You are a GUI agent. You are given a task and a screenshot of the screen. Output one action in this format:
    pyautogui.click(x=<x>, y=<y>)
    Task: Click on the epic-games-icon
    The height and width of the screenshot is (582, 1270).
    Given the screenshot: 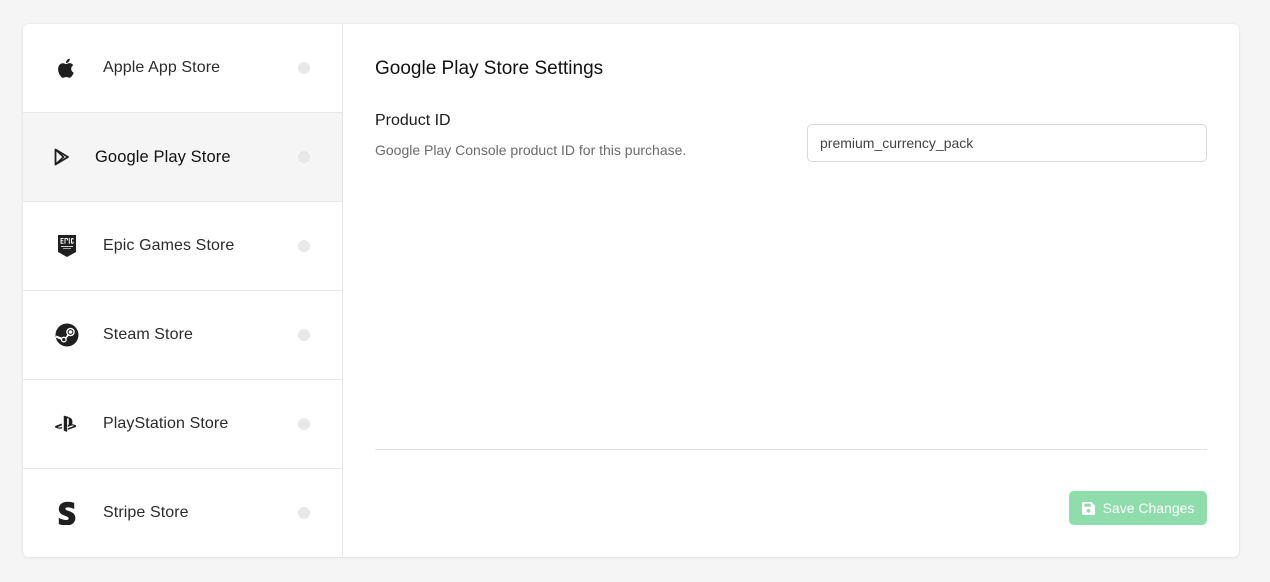 What is the action you would take?
    pyautogui.click(x=67, y=246)
    